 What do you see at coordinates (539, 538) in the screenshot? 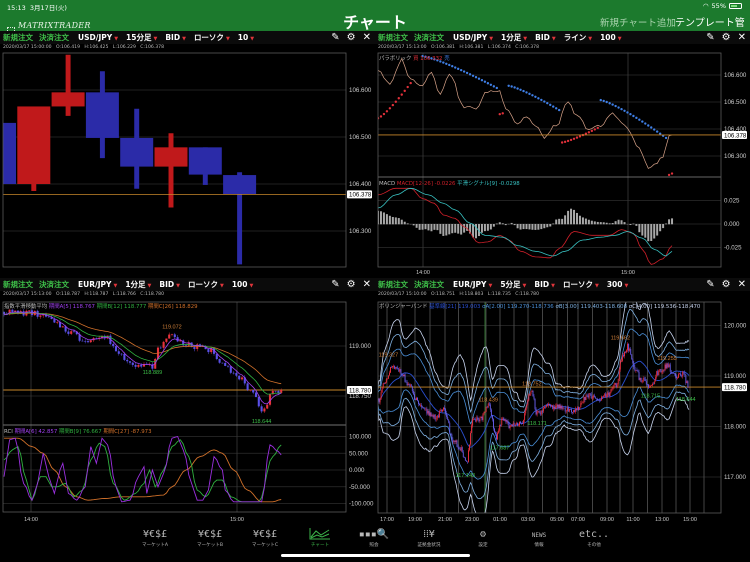
I see `nav-item-8: NEWS 情報` at bounding box center [539, 538].